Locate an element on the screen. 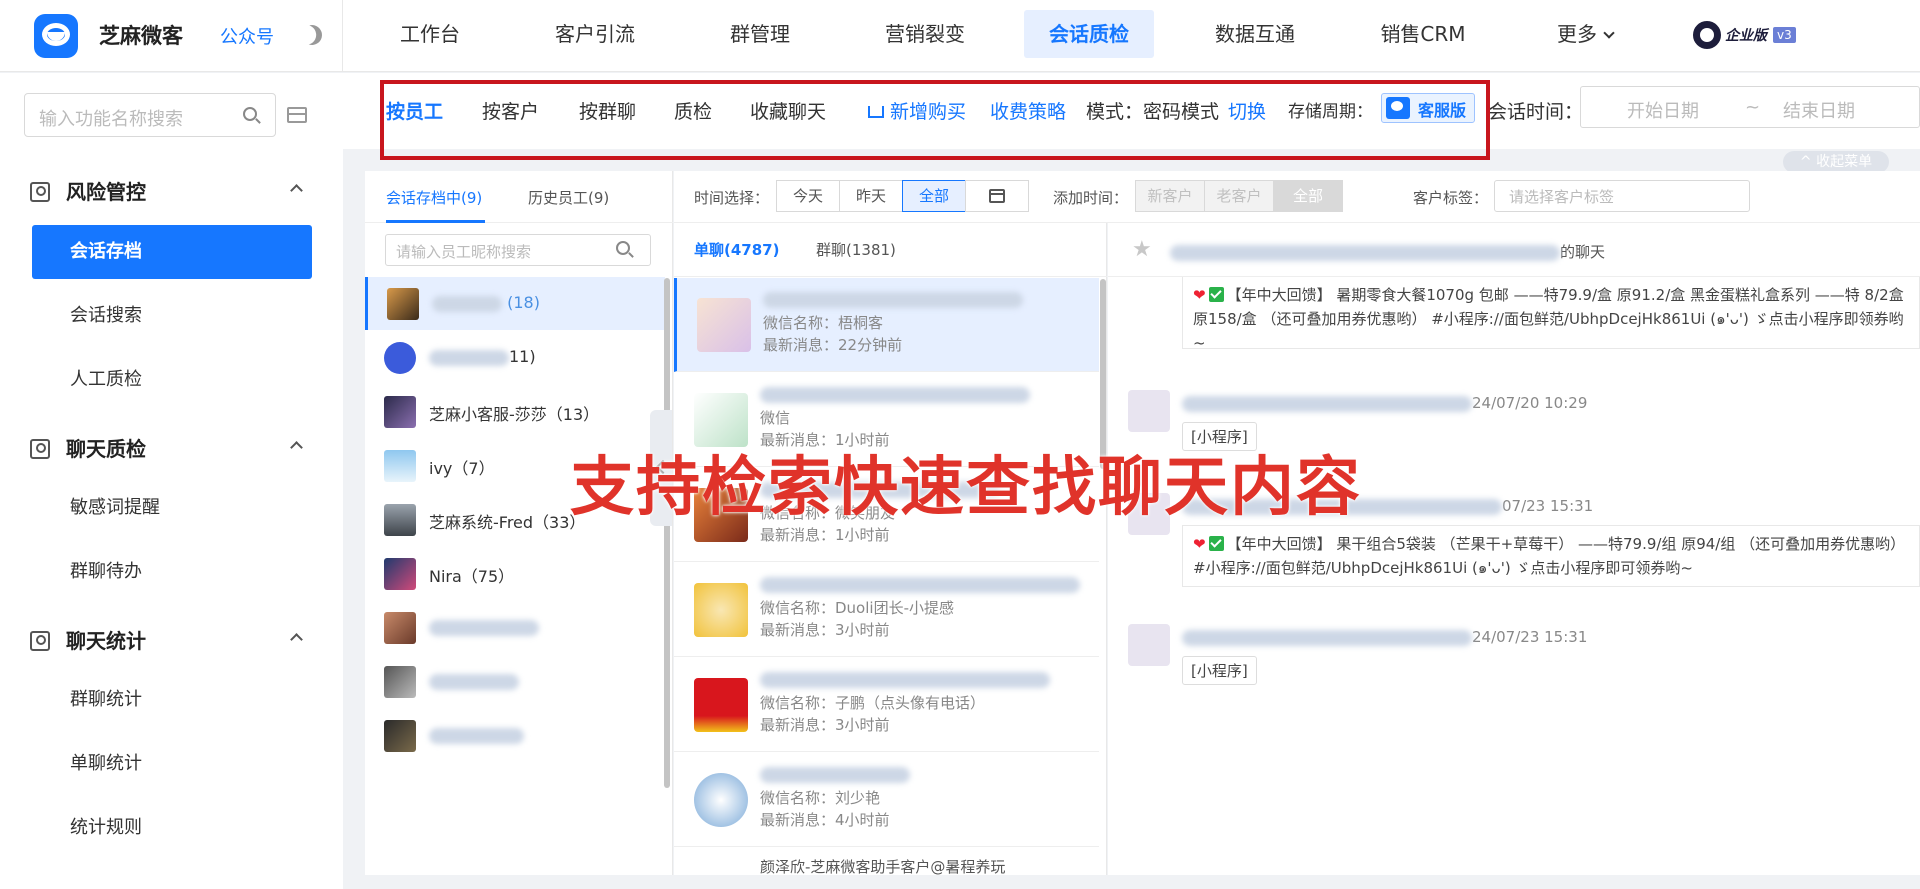 This screenshot has width=1920, height=889. customer-tag-select: 请选择客户标签 is located at coordinates (1622, 196).